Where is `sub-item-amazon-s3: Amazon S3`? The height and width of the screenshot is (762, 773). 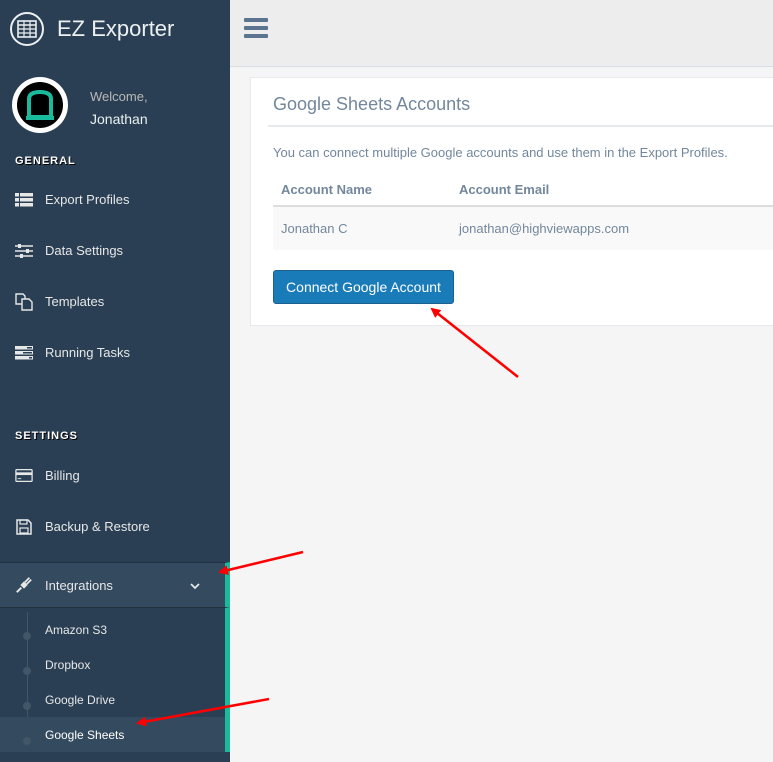
sub-item-amazon-s3: Amazon S3 is located at coordinates (112, 629).